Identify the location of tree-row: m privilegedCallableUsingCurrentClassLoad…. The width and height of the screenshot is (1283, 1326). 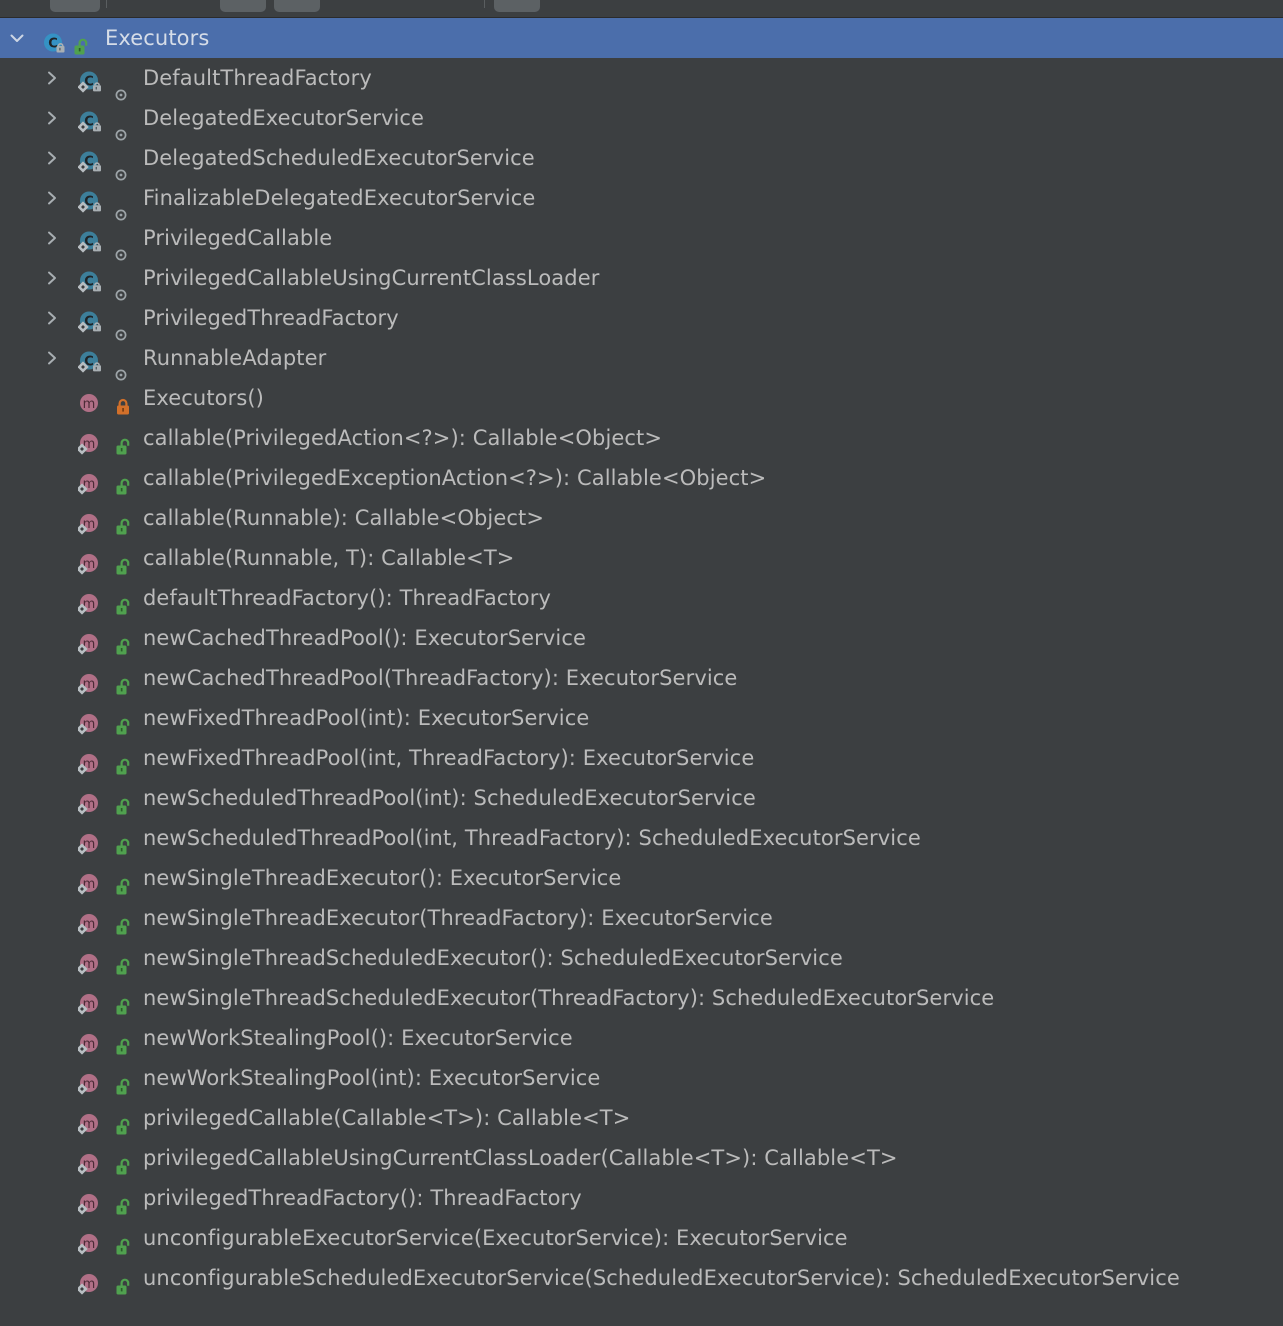
(641, 1158).